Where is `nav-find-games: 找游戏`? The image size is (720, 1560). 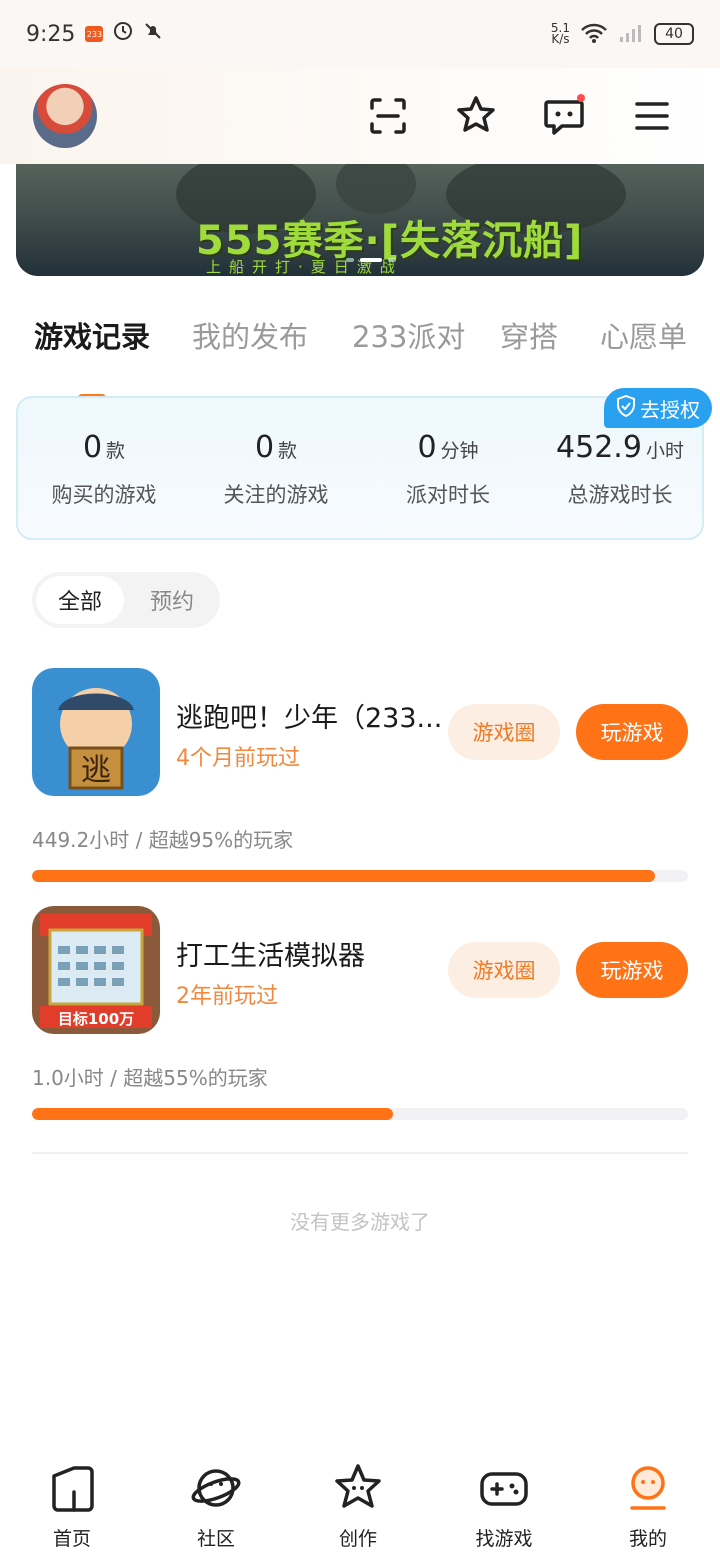
nav-find-games: 找游戏 is located at coordinates (504, 1506).